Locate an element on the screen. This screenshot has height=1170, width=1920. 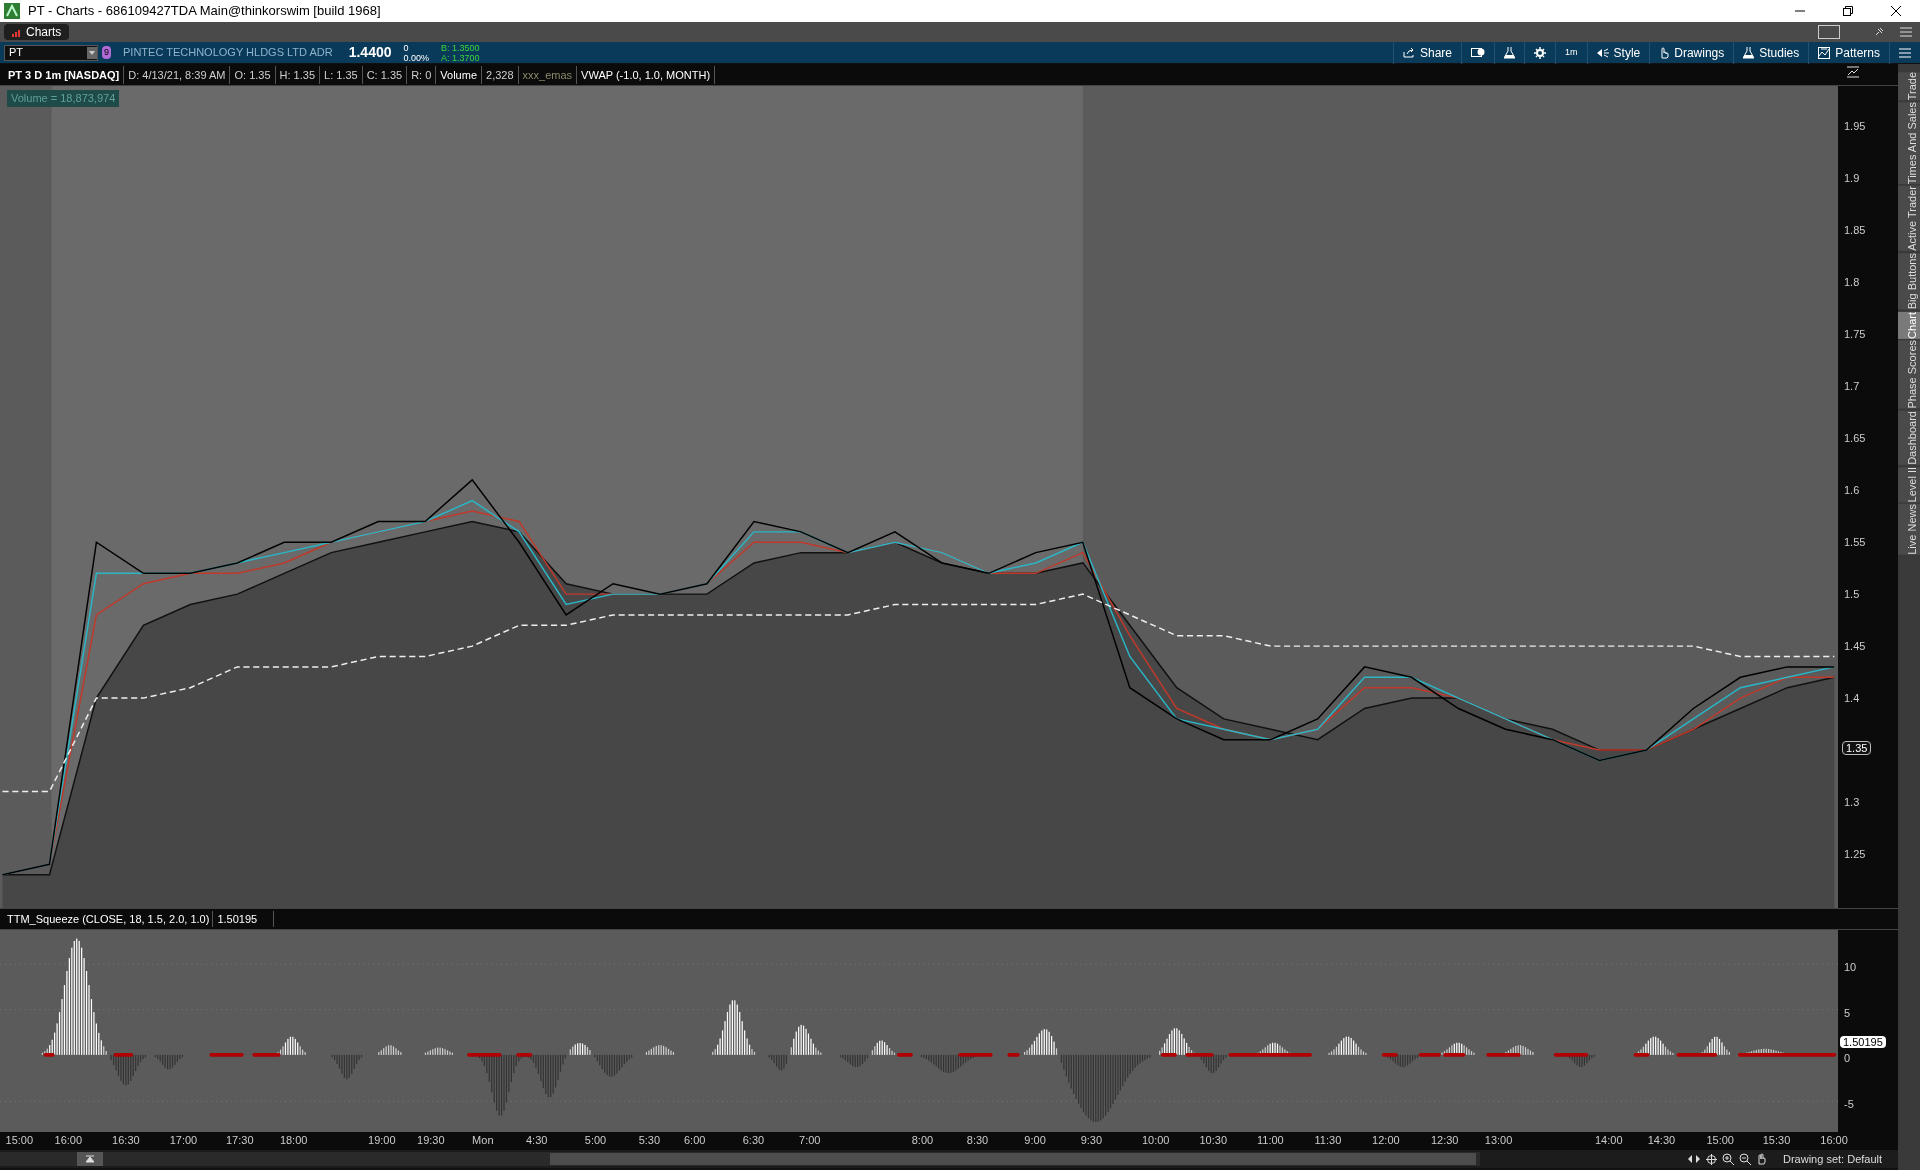
time-label: 8:00 is located at coordinates (922, 1140).